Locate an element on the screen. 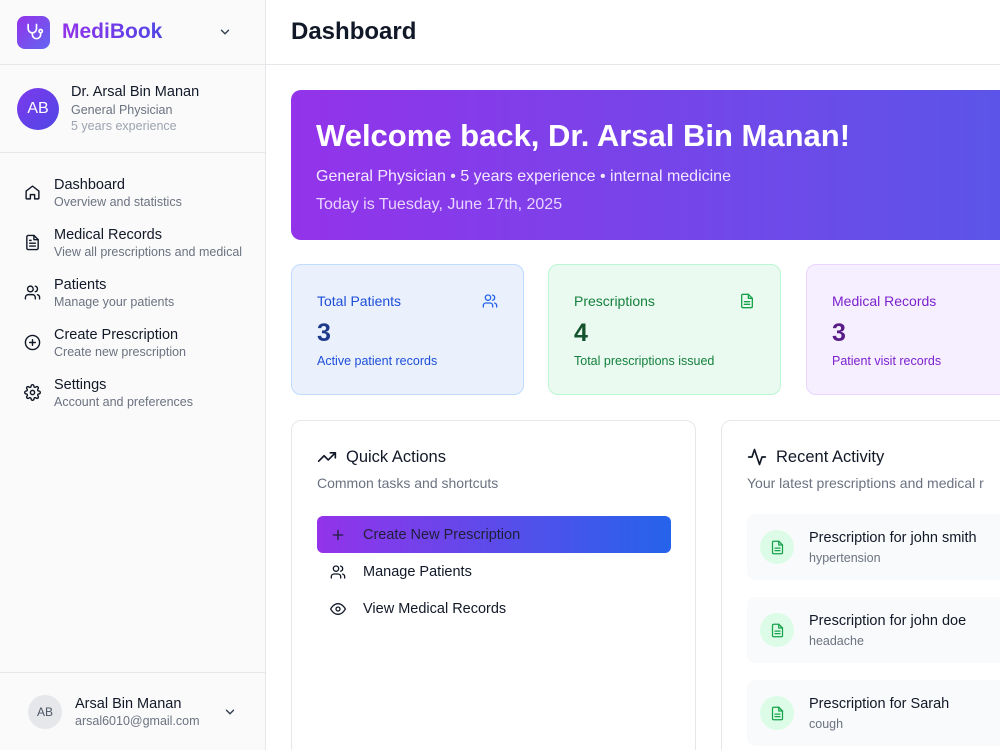 The height and width of the screenshot is (750, 1000). action-label: View Medical Records is located at coordinates (435, 608).